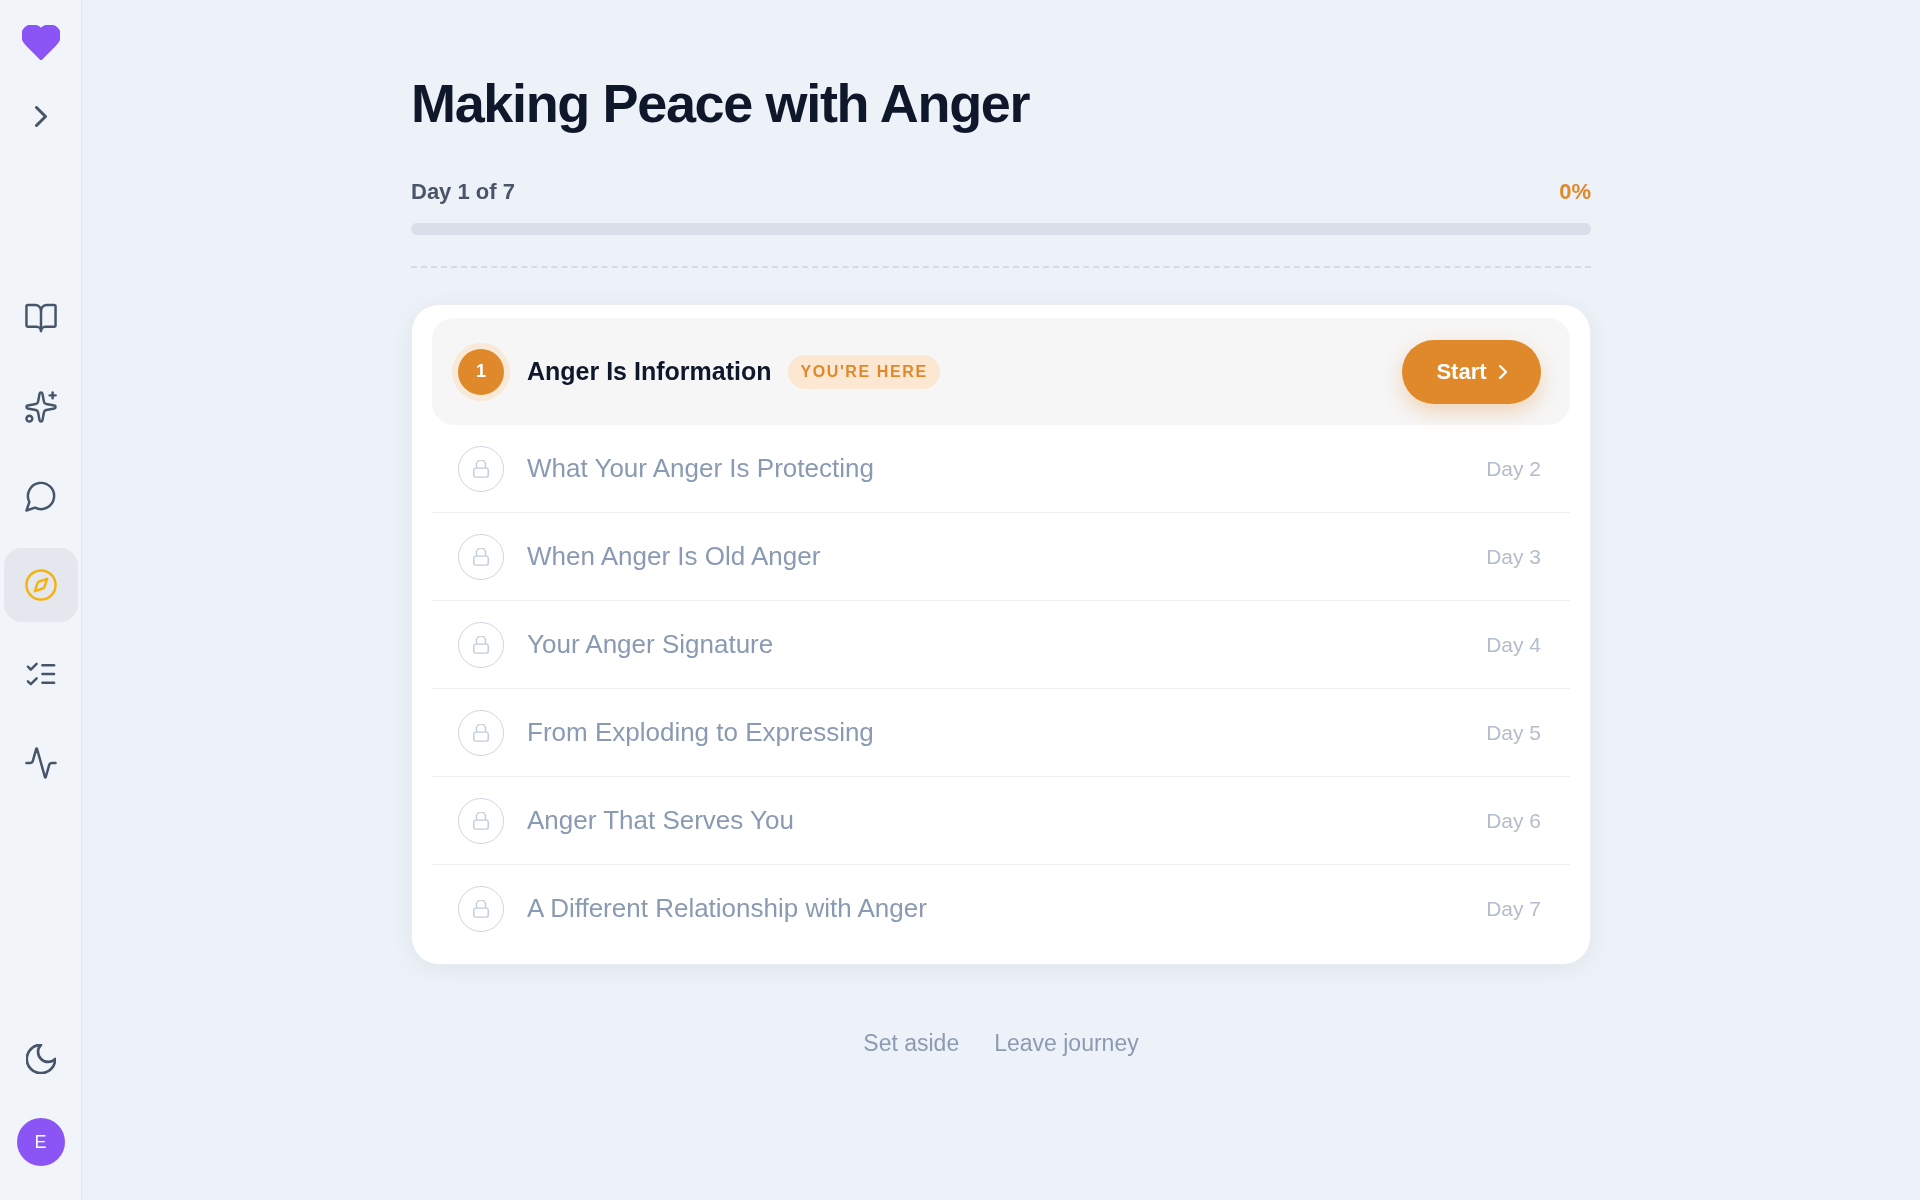  Describe the element at coordinates (650, 644) in the screenshot. I see `lesson-title: Your Anger Signature` at that location.